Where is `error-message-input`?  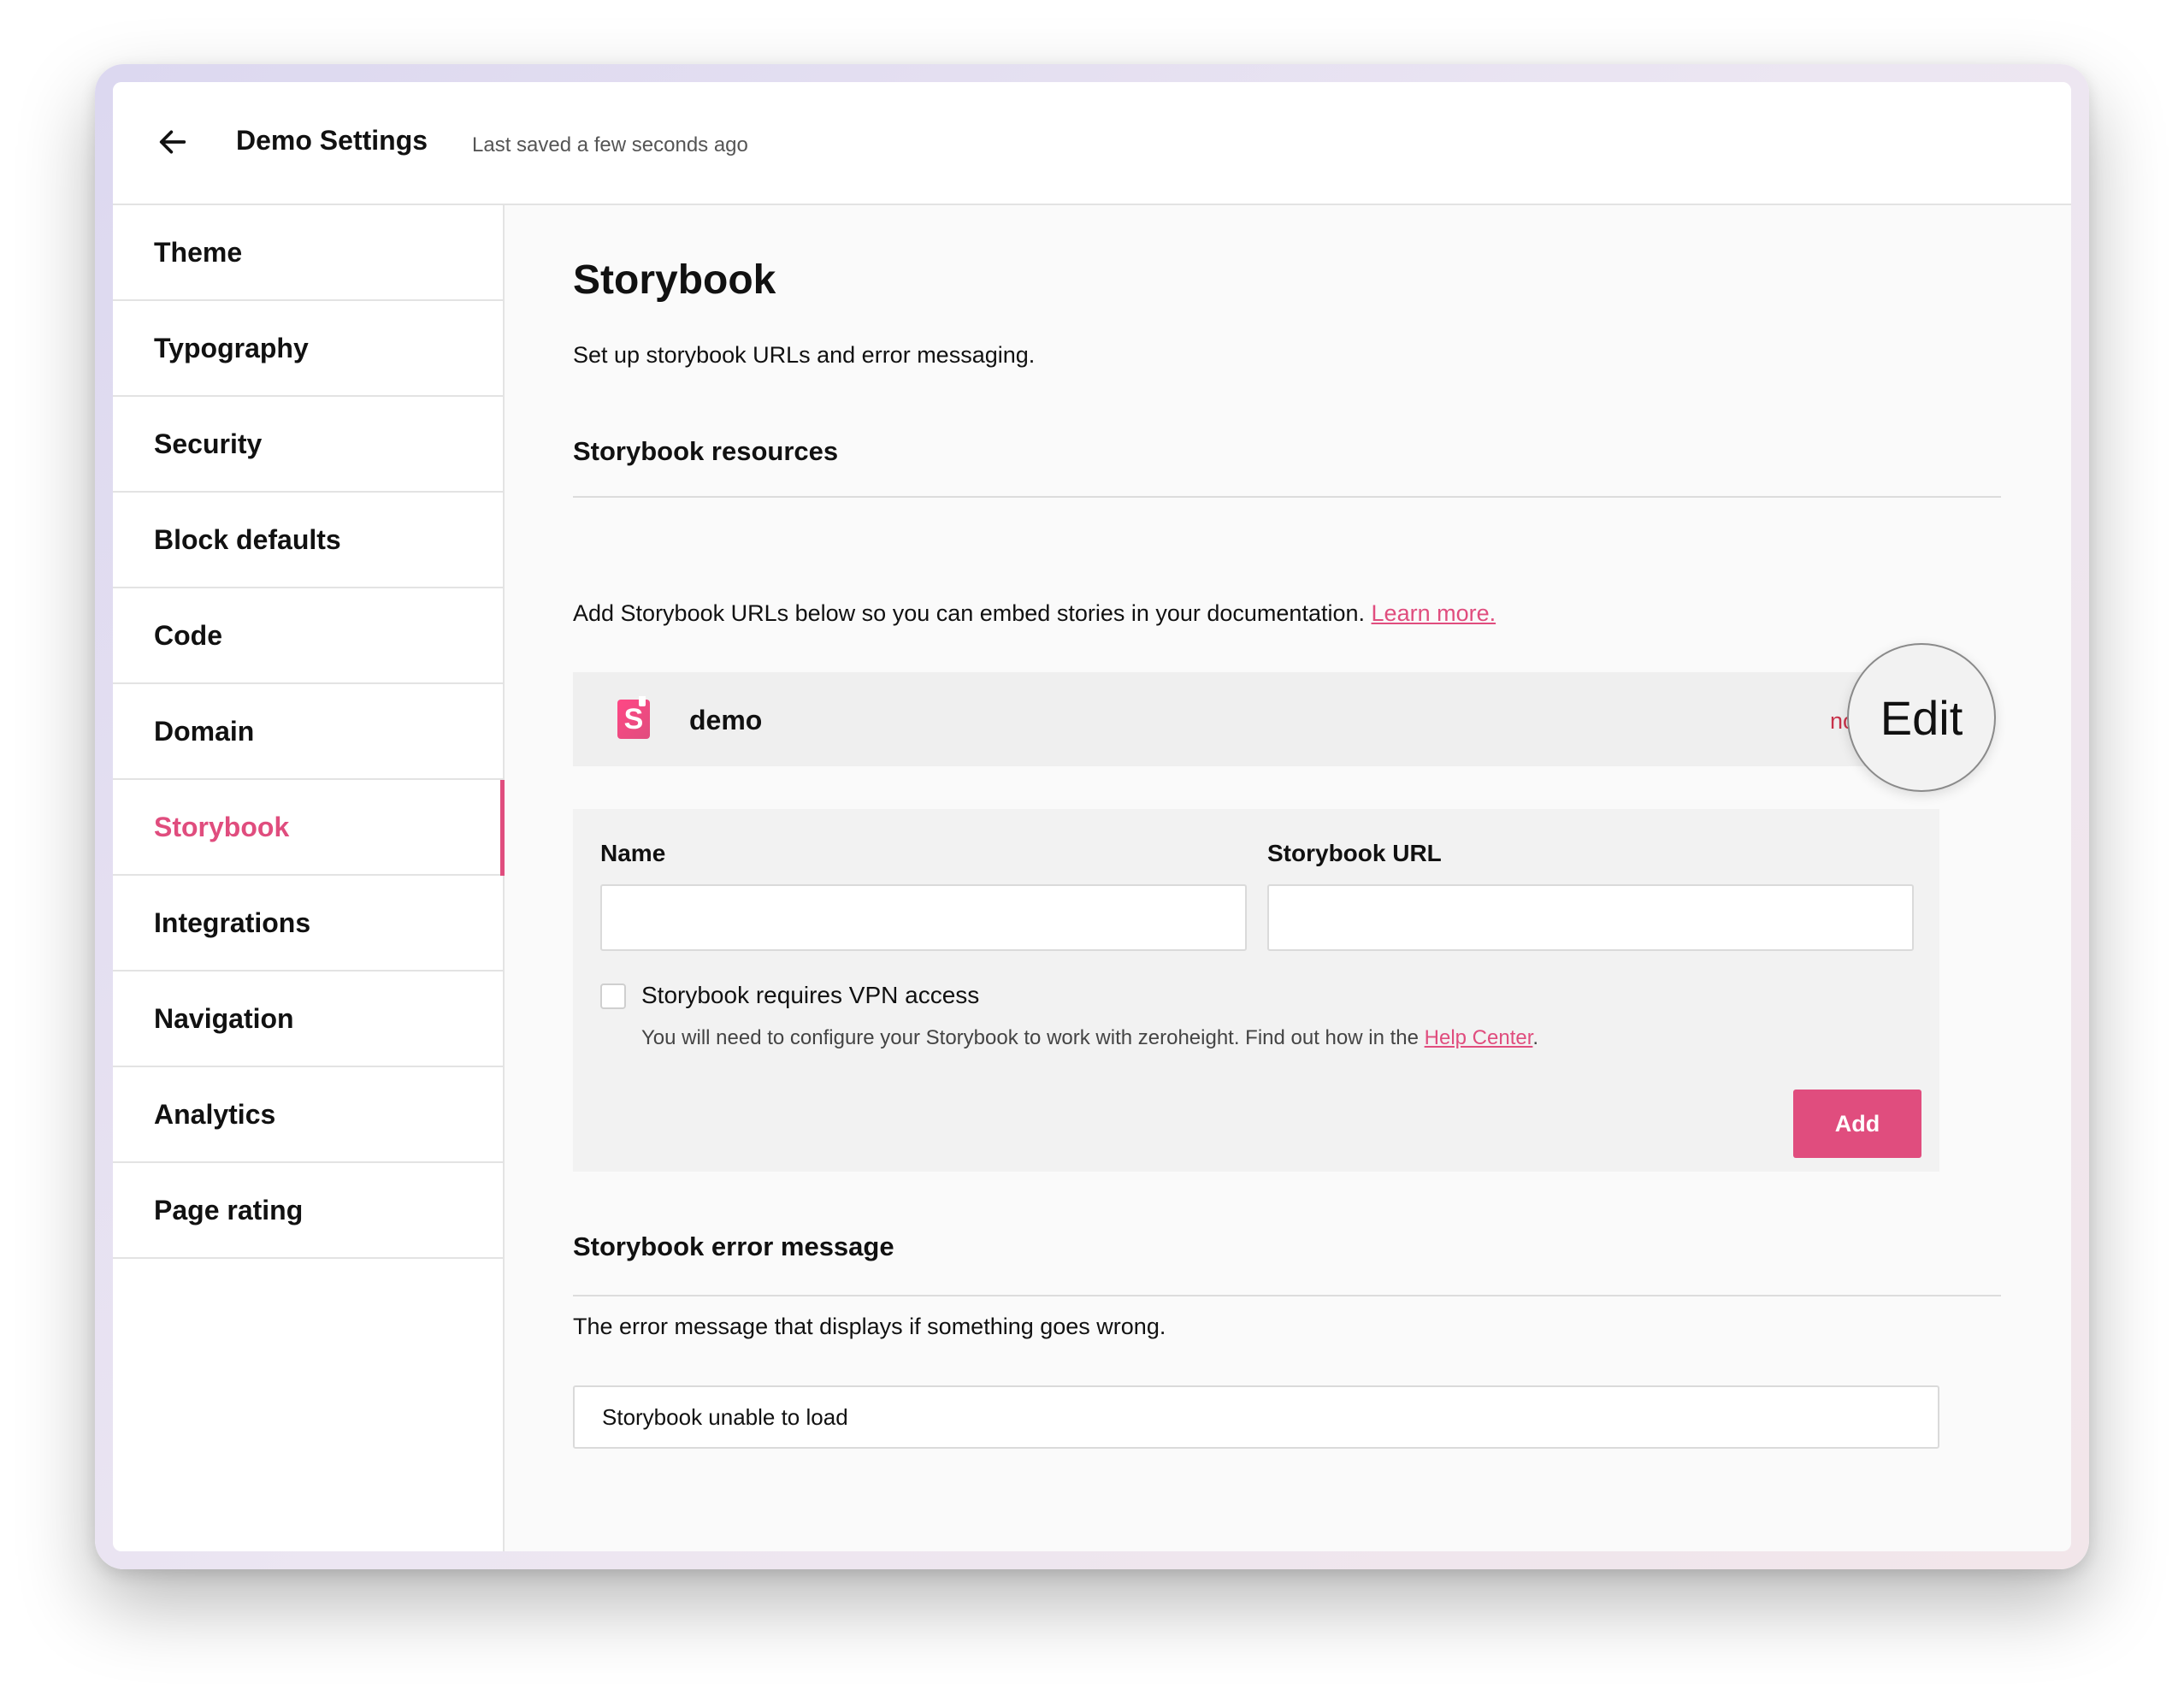
error-message-input is located at coordinates (1256, 1417).